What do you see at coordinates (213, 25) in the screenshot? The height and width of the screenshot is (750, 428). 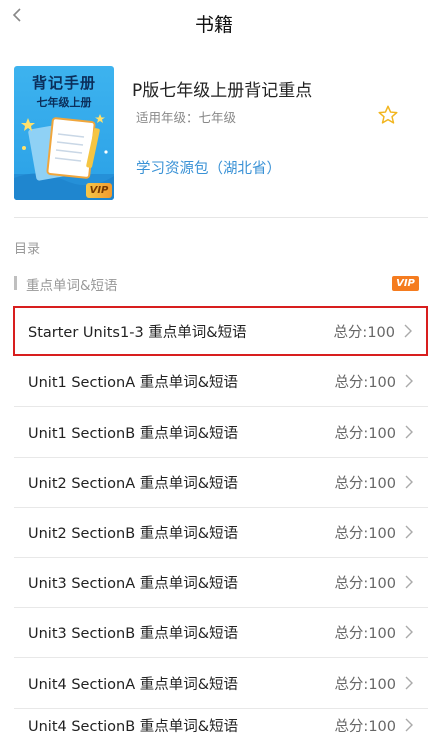 I see `page-title: 书籍` at bounding box center [213, 25].